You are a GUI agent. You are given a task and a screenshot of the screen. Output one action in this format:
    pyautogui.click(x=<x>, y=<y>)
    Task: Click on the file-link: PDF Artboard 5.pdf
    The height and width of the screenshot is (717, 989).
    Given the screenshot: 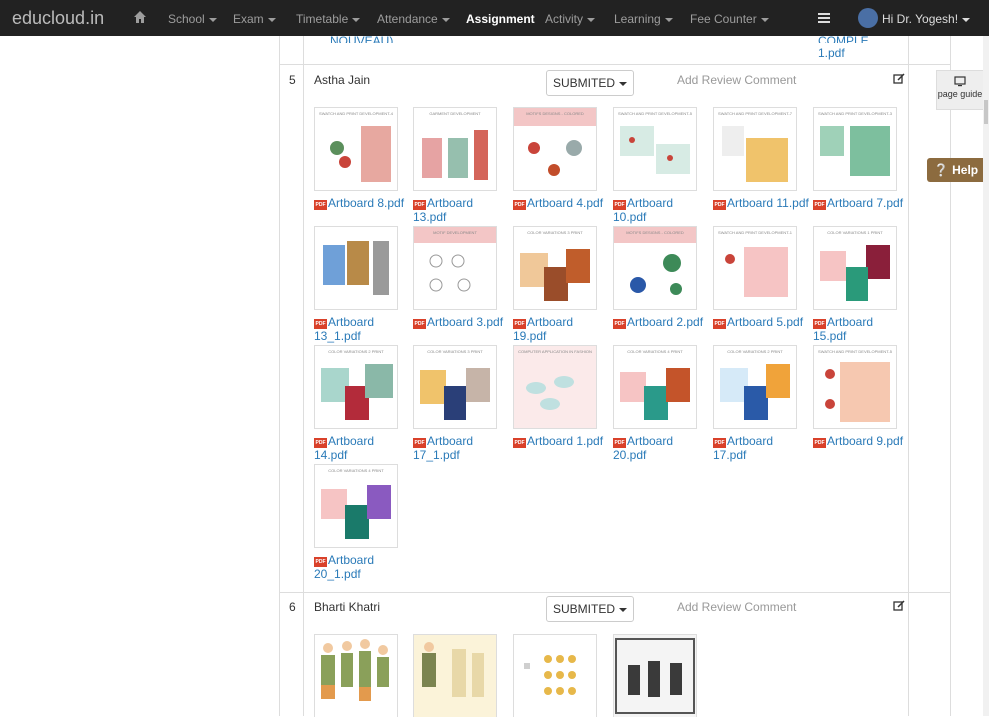 What is the action you would take?
    pyautogui.click(x=761, y=322)
    